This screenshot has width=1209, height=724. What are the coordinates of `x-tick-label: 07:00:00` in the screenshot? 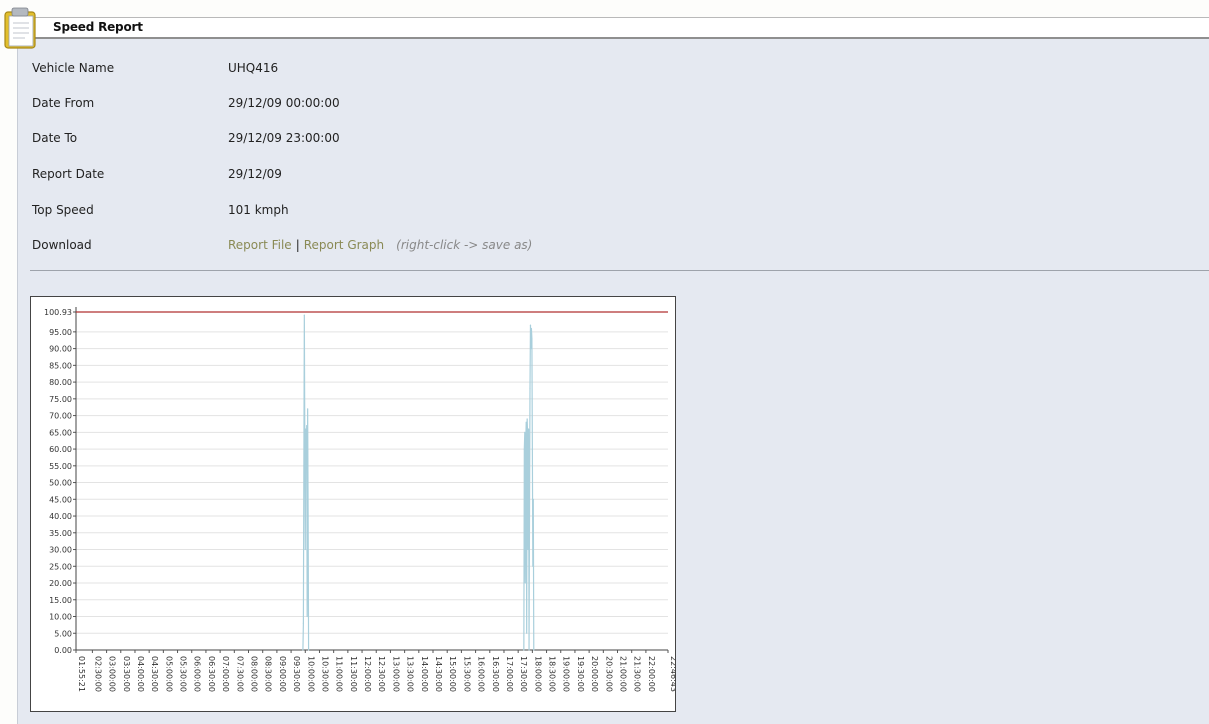 It's located at (225, 674).